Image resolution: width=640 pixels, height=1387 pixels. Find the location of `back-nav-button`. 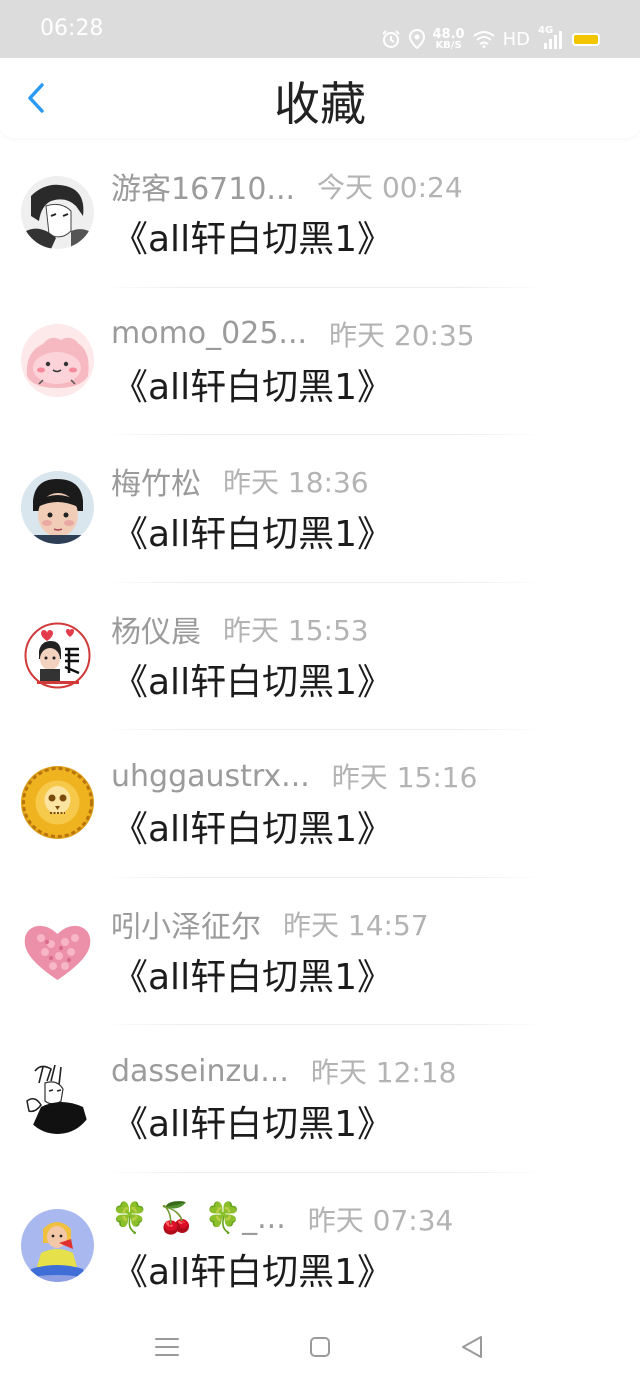

back-nav-button is located at coordinates (472, 1349).